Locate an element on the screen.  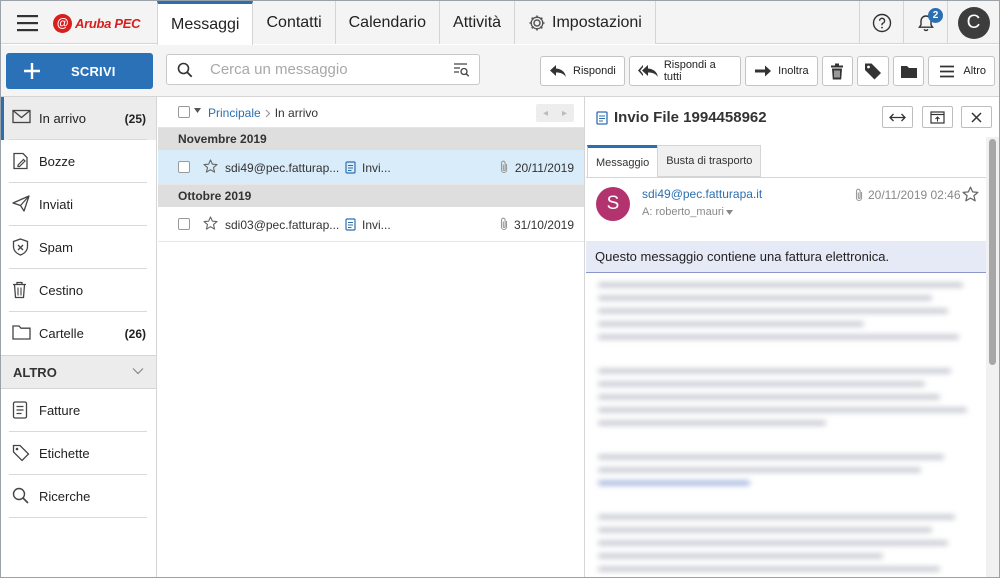
tab-label: Busta di trasporto is located at coordinates (709, 161).